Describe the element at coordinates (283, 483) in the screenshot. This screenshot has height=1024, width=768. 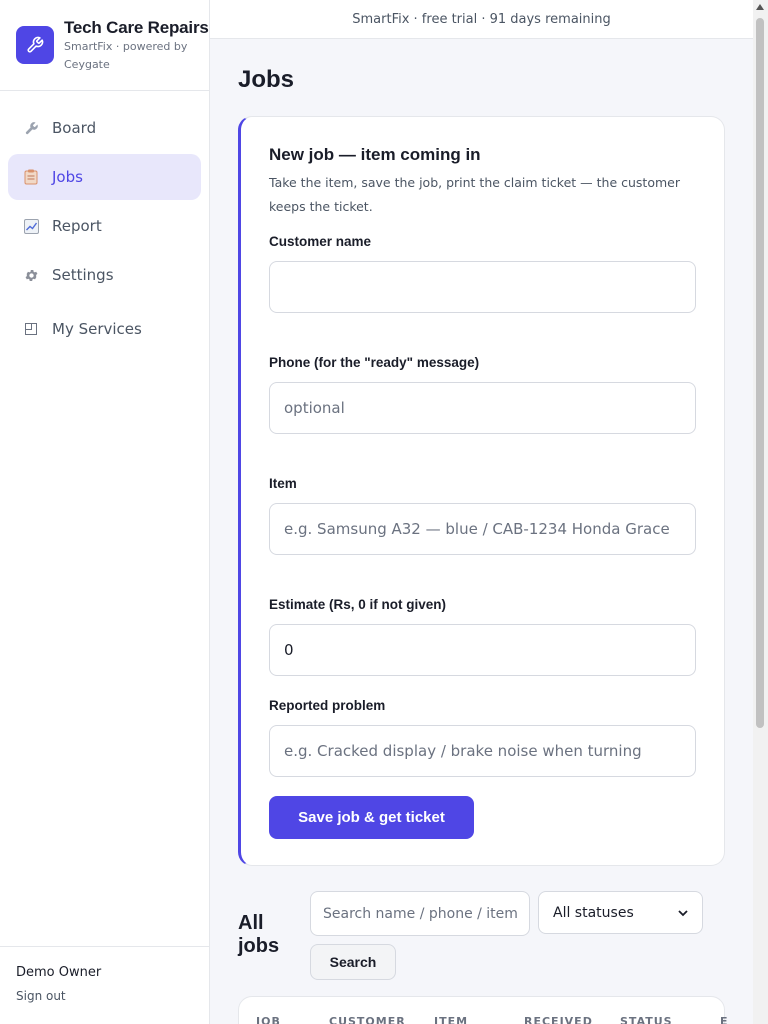
I see `item-label: Item` at that location.